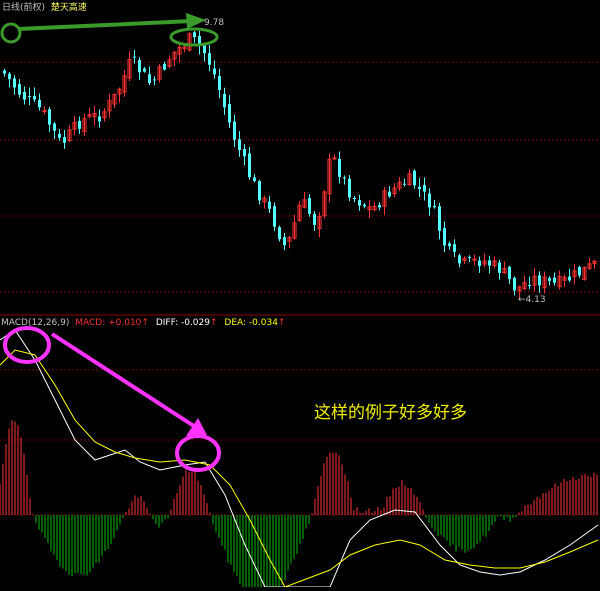 The image size is (600, 591). Describe the element at coordinates (24, 8) in the screenshot. I see `period-label: 日线(前权)` at that location.